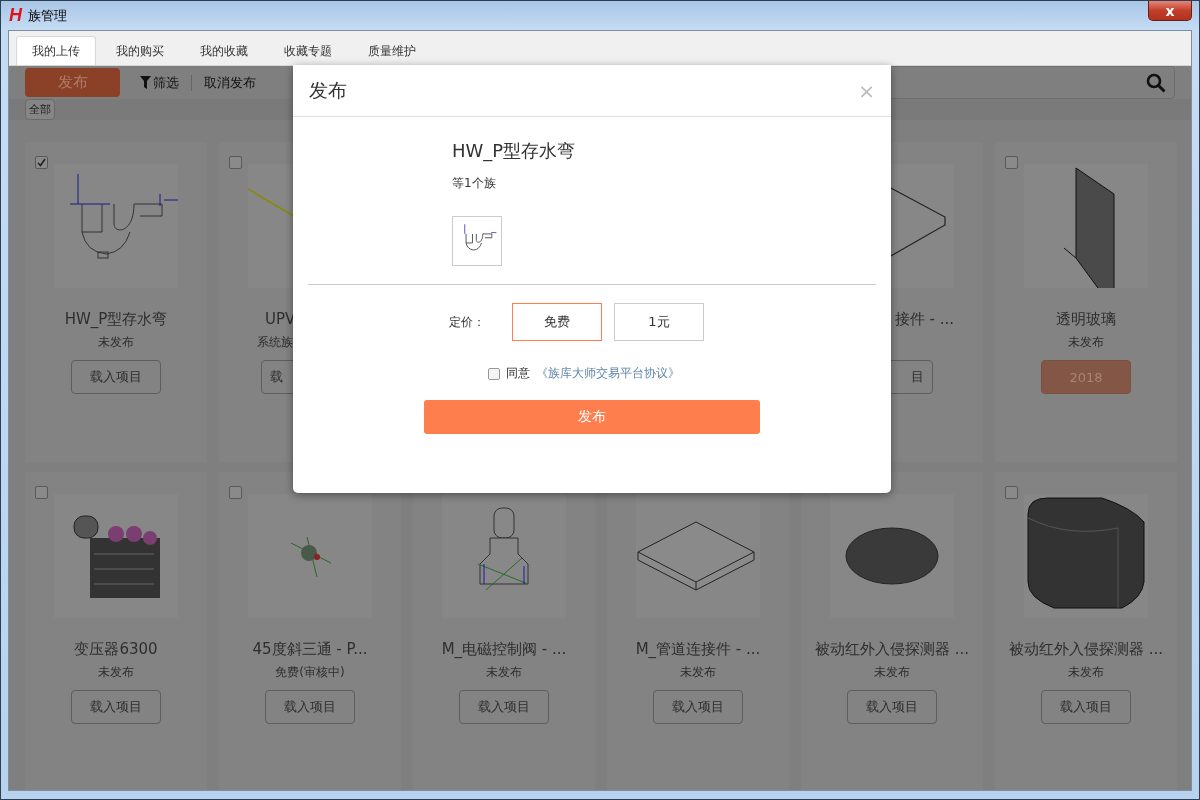  Describe the element at coordinates (15, 15) in the screenshot. I see `app-logo: H` at that location.